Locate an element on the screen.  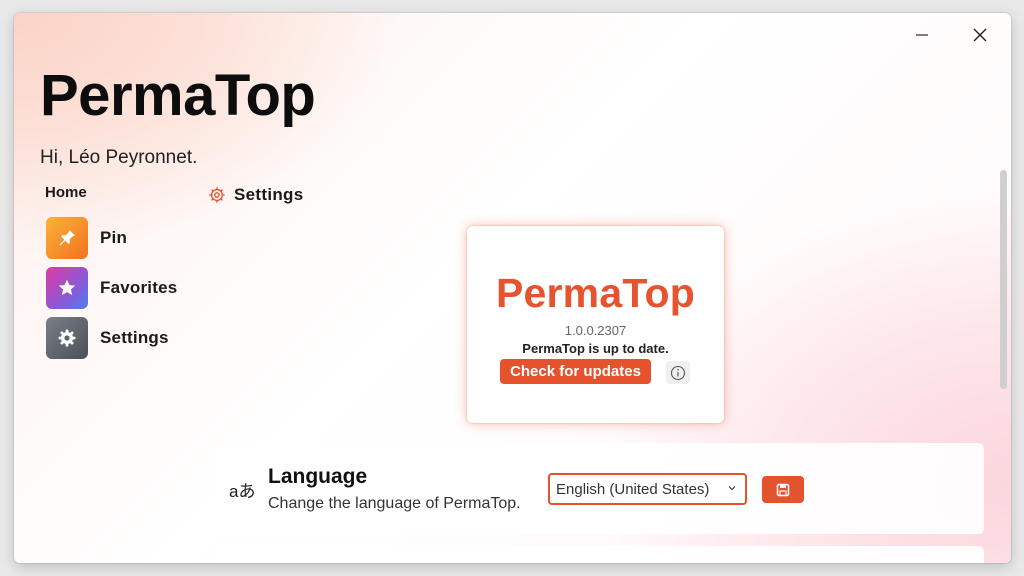
version-text: 1.0.0.2307 is located at coordinates (595, 330).